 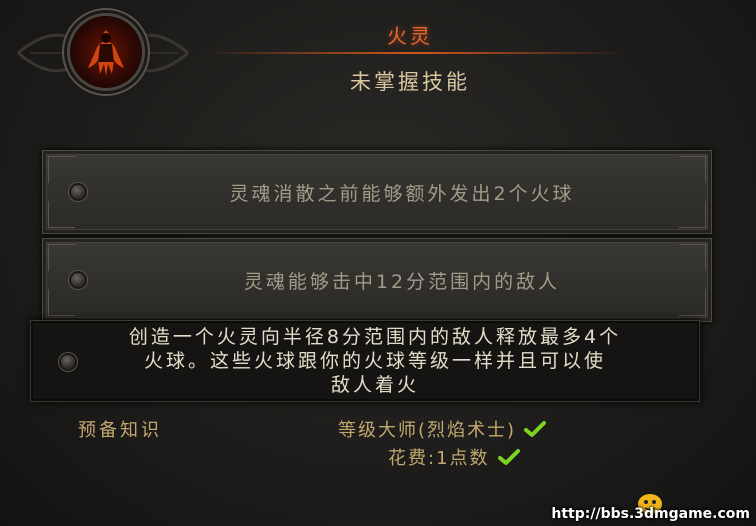 I want to click on rune-description: 灵魂消散之前能够额外发出2个火球, so click(x=402, y=194).